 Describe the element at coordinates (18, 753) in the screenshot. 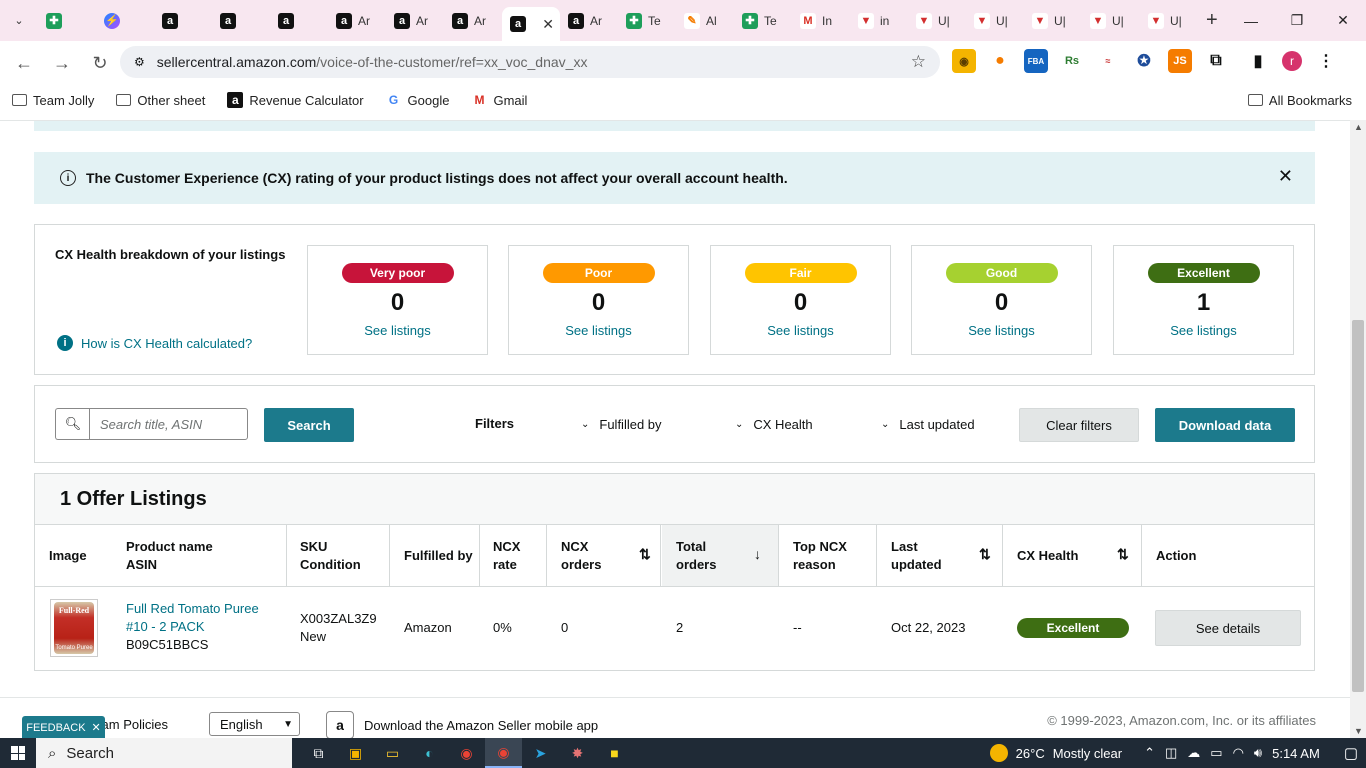

I see `start-button` at that location.